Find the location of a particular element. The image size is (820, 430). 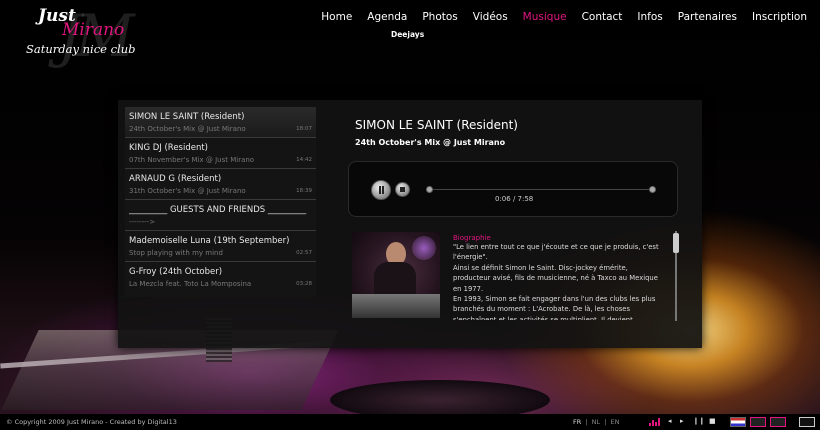

separator-title: _________ GUESTS AND FRIENDS _________ is located at coordinates (218, 210).